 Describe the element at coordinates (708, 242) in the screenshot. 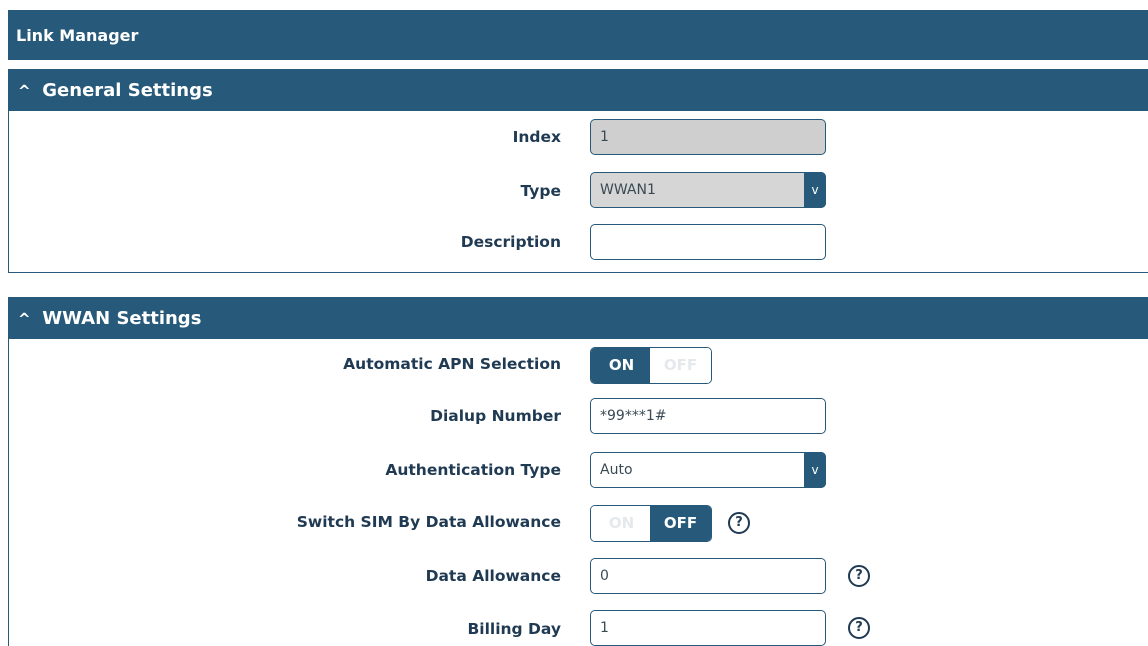

I see `description-input` at that location.